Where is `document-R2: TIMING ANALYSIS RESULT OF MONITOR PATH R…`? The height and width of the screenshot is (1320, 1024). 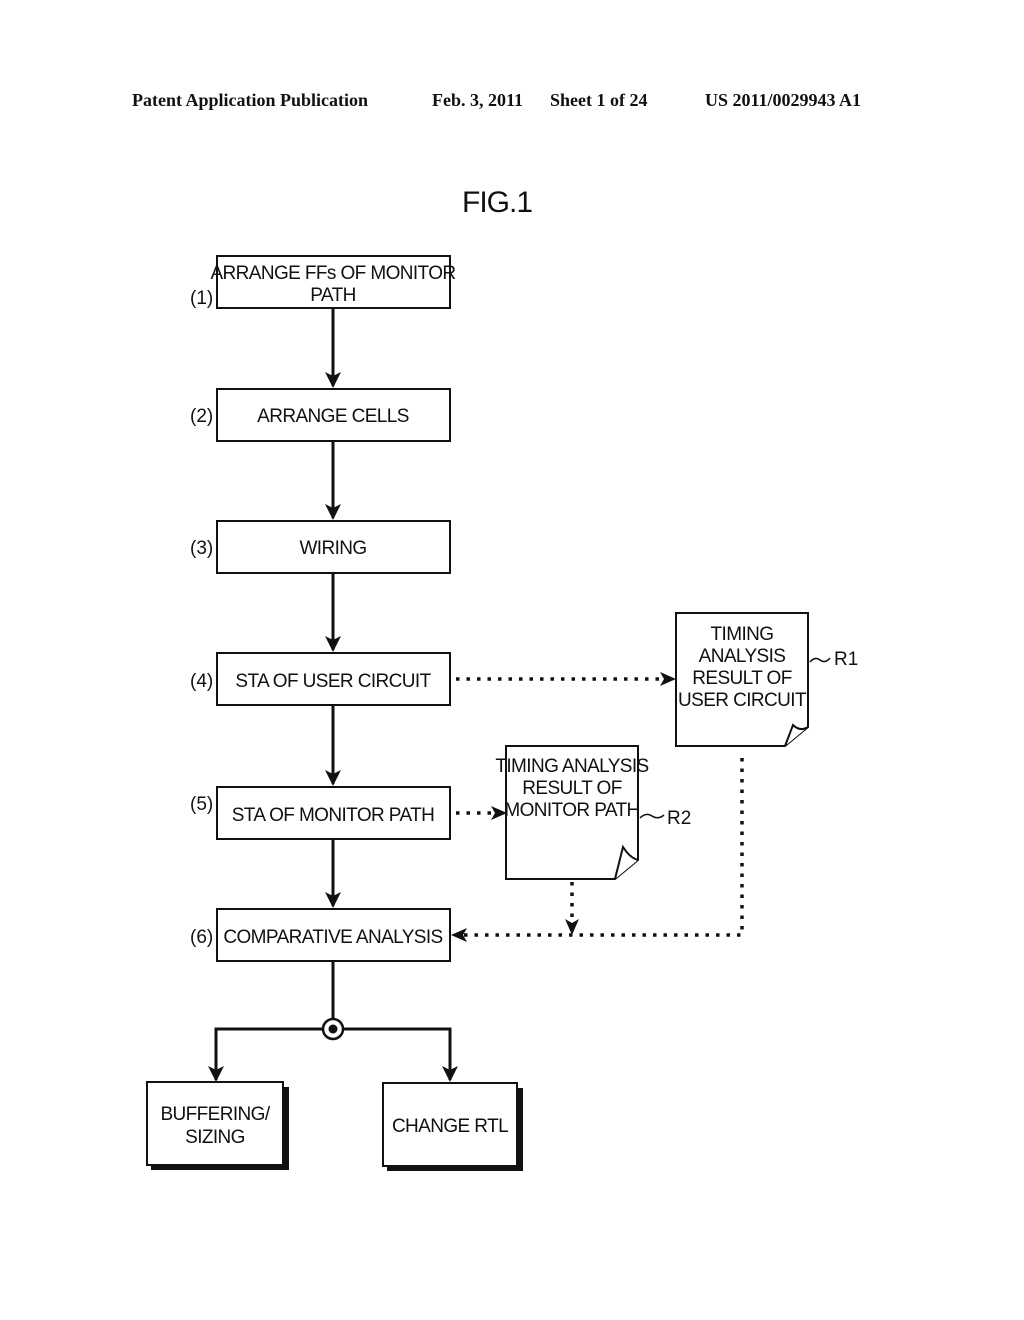
document-R2: TIMING ANALYSIS RESULT OF MONITOR PATH R… is located at coordinates (593, 812).